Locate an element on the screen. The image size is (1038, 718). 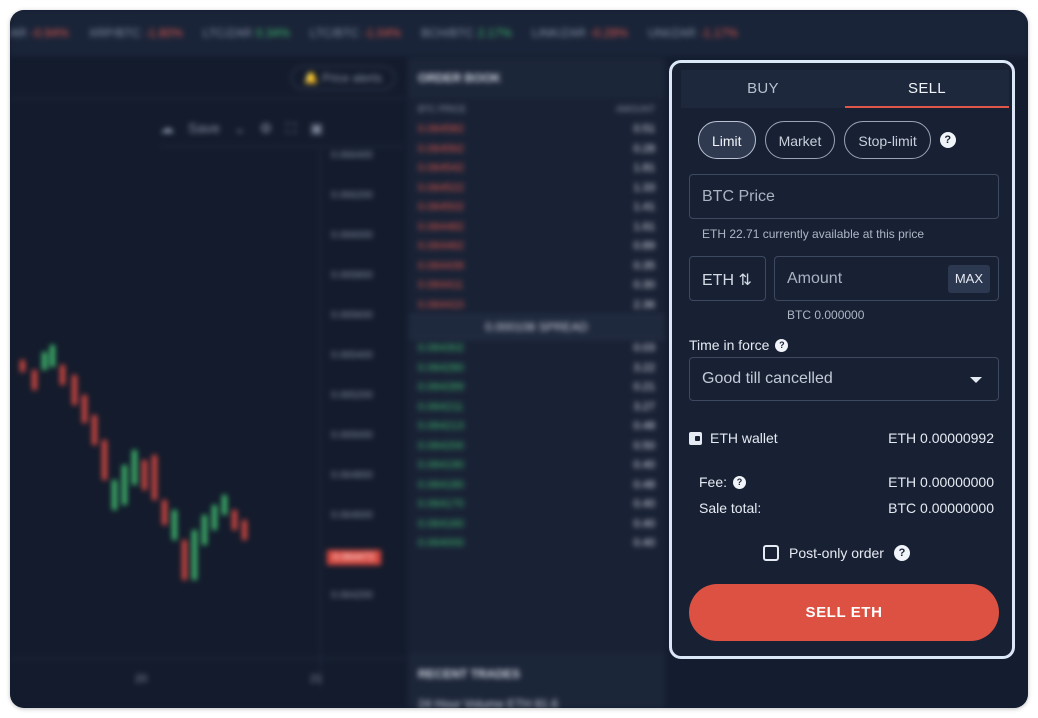
ticker-item: LINK/ZAR -0.28% is located at coordinates (580, 33).